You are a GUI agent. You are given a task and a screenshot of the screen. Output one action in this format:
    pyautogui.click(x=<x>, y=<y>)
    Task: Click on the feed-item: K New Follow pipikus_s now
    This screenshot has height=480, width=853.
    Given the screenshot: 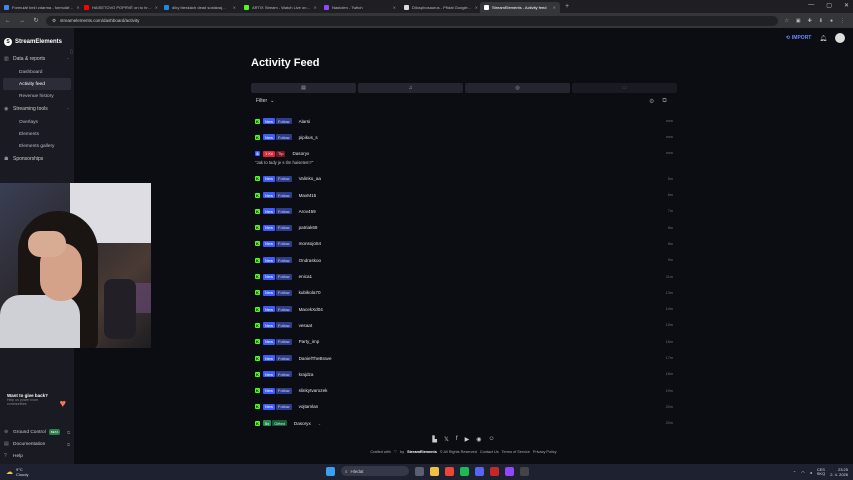 What is the action you would take?
    pyautogui.click(x=464, y=137)
    